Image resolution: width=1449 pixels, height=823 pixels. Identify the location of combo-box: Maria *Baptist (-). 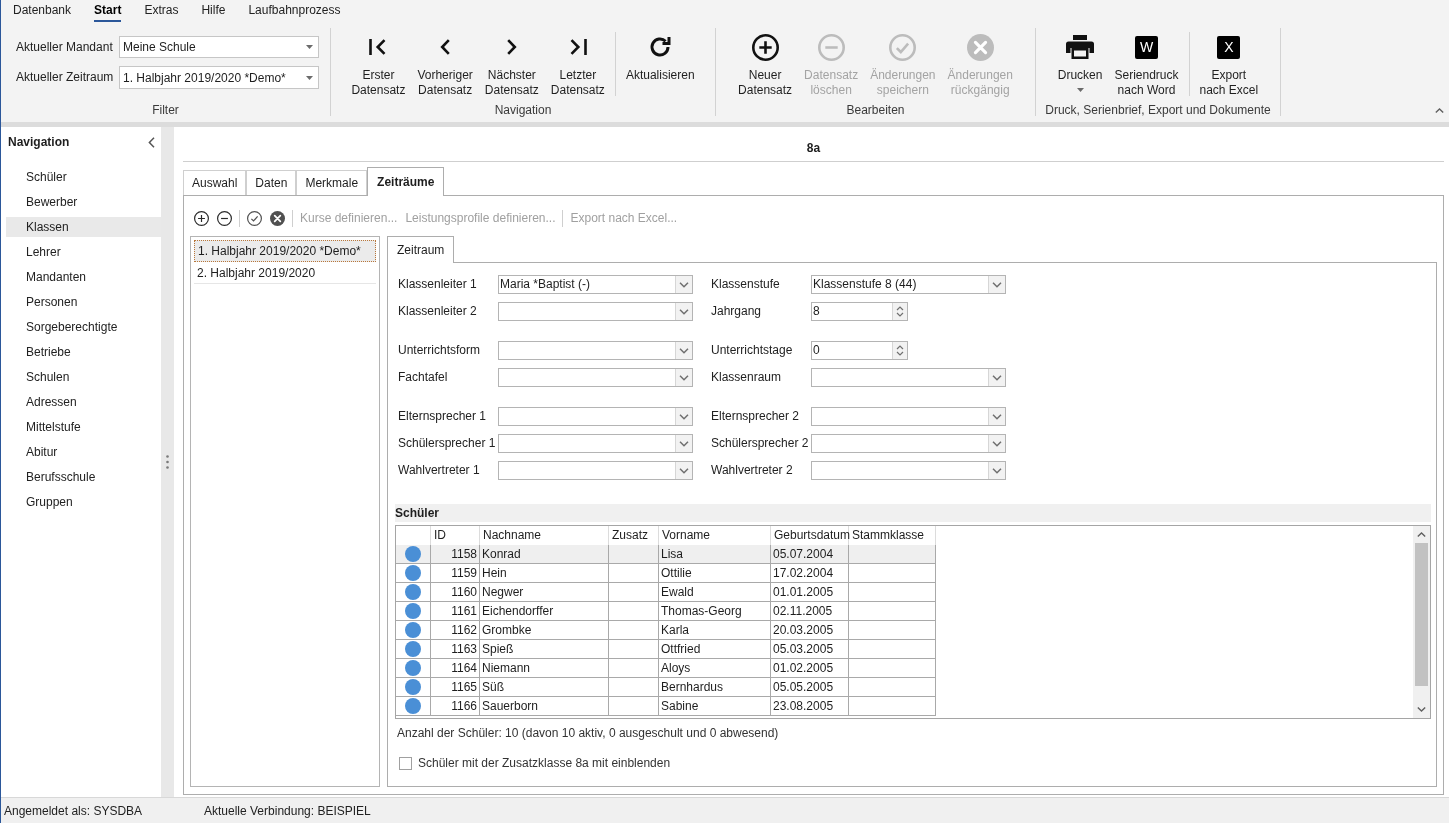
(595, 284).